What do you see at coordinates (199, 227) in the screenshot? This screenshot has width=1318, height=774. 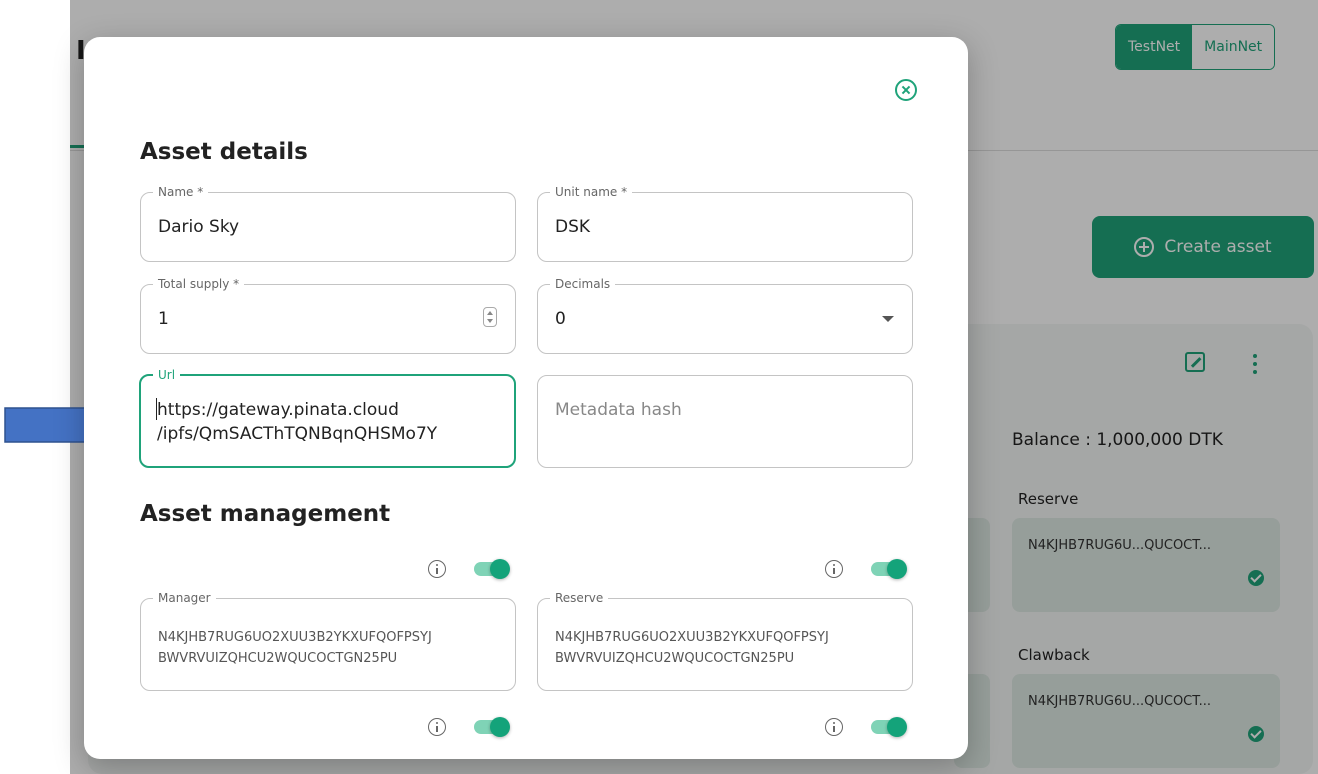 I see `name-value: Dario Sky` at bounding box center [199, 227].